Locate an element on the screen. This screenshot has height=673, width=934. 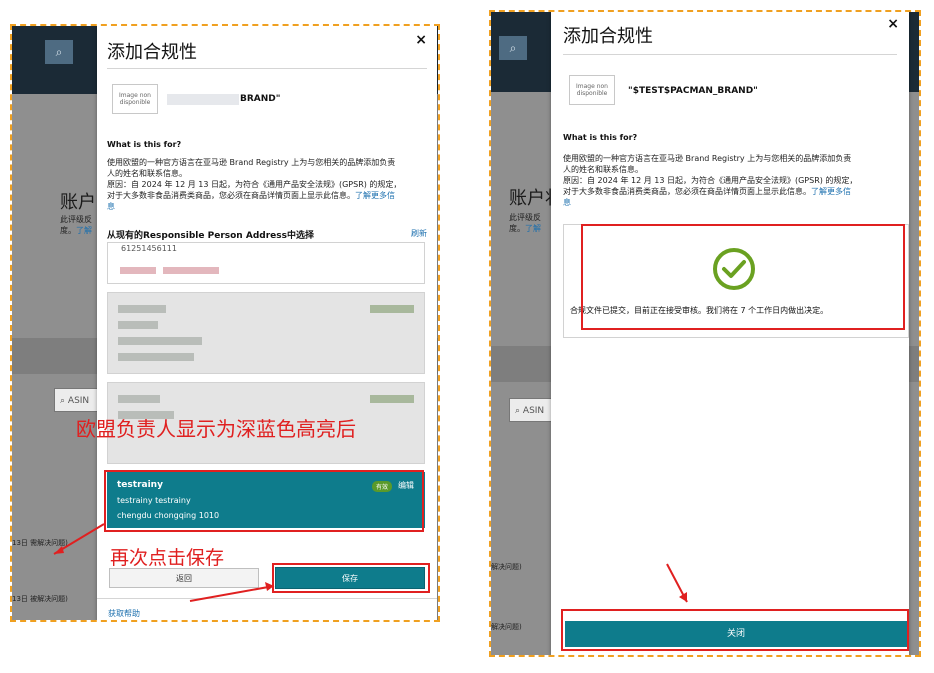
annotation-arrow is located at coordinates (677, 583).